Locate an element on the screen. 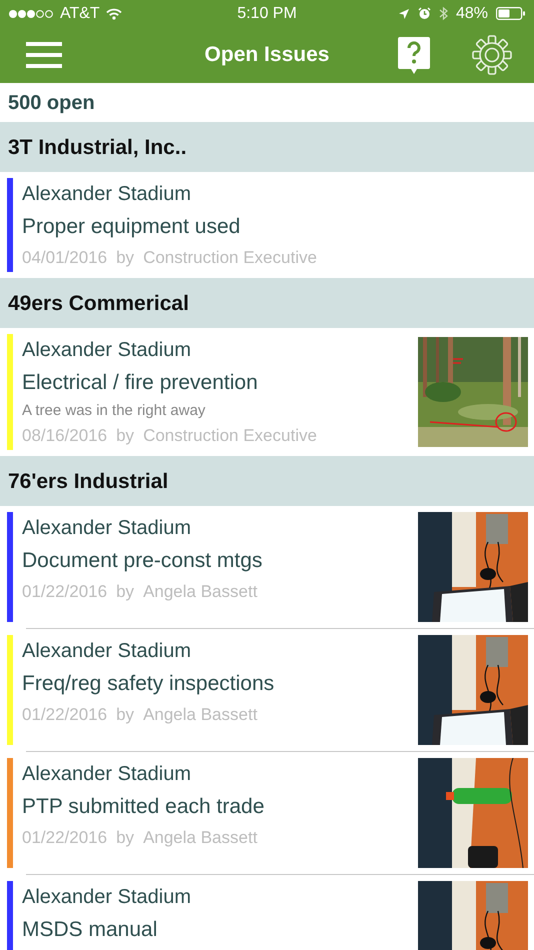 The width and height of the screenshot is (534, 950). issue-title: Document pre-const mtgs is located at coordinates (143, 561).